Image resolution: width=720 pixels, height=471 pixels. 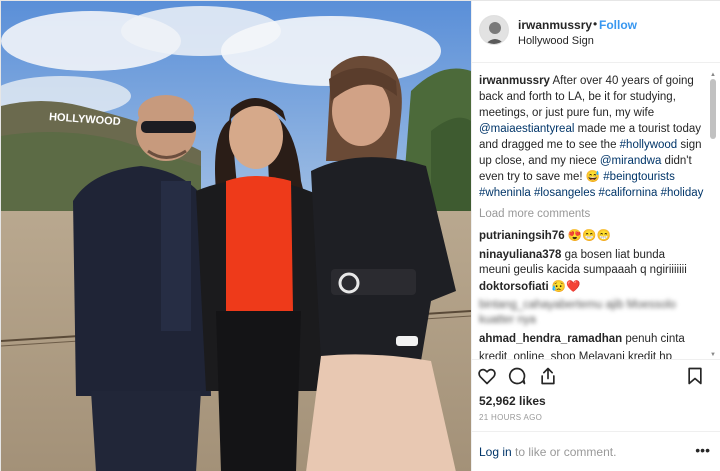 I want to click on avatar, so click(x=494, y=30).